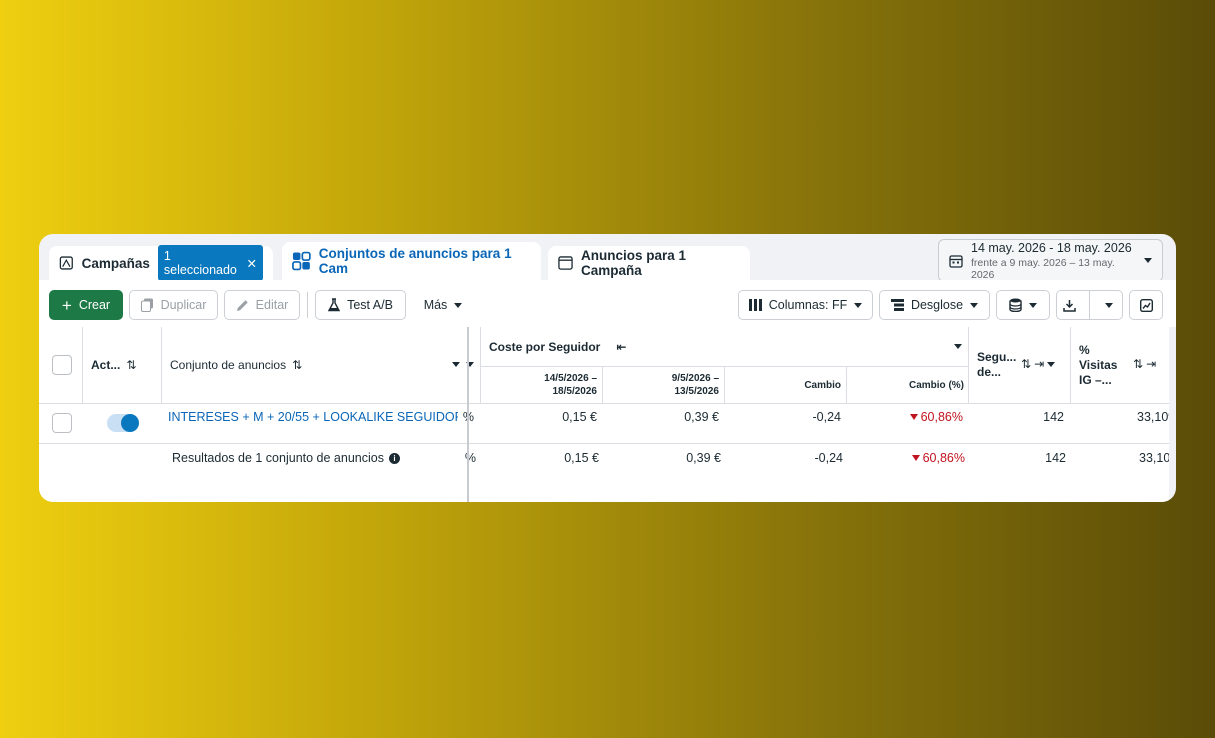 This screenshot has height=738, width=1215. I want to click on chart-trend-icon, so click(1146, 305).